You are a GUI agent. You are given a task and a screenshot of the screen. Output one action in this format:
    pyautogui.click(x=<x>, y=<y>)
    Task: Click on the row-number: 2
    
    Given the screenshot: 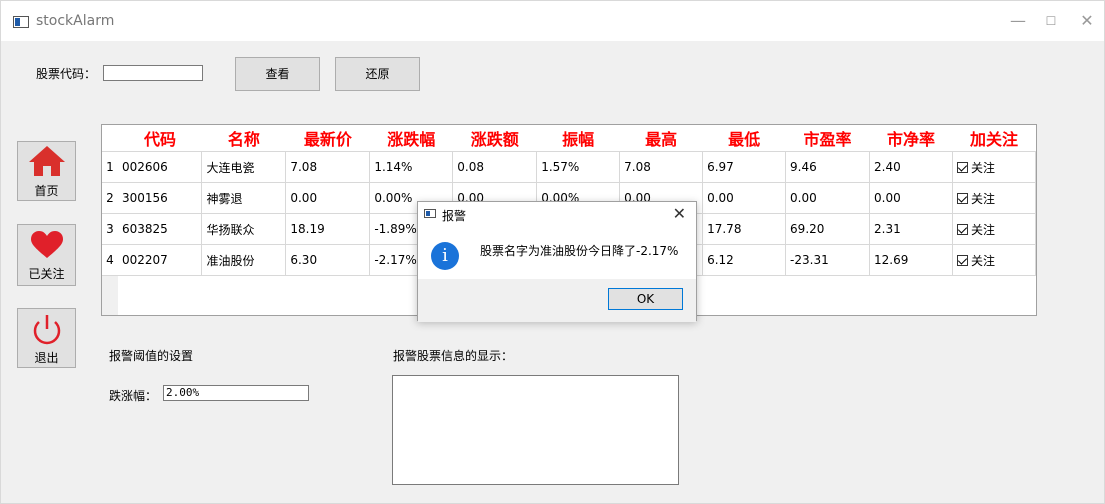 What is the action you would take?
    pyautogui.click(x=110, y=198)
    